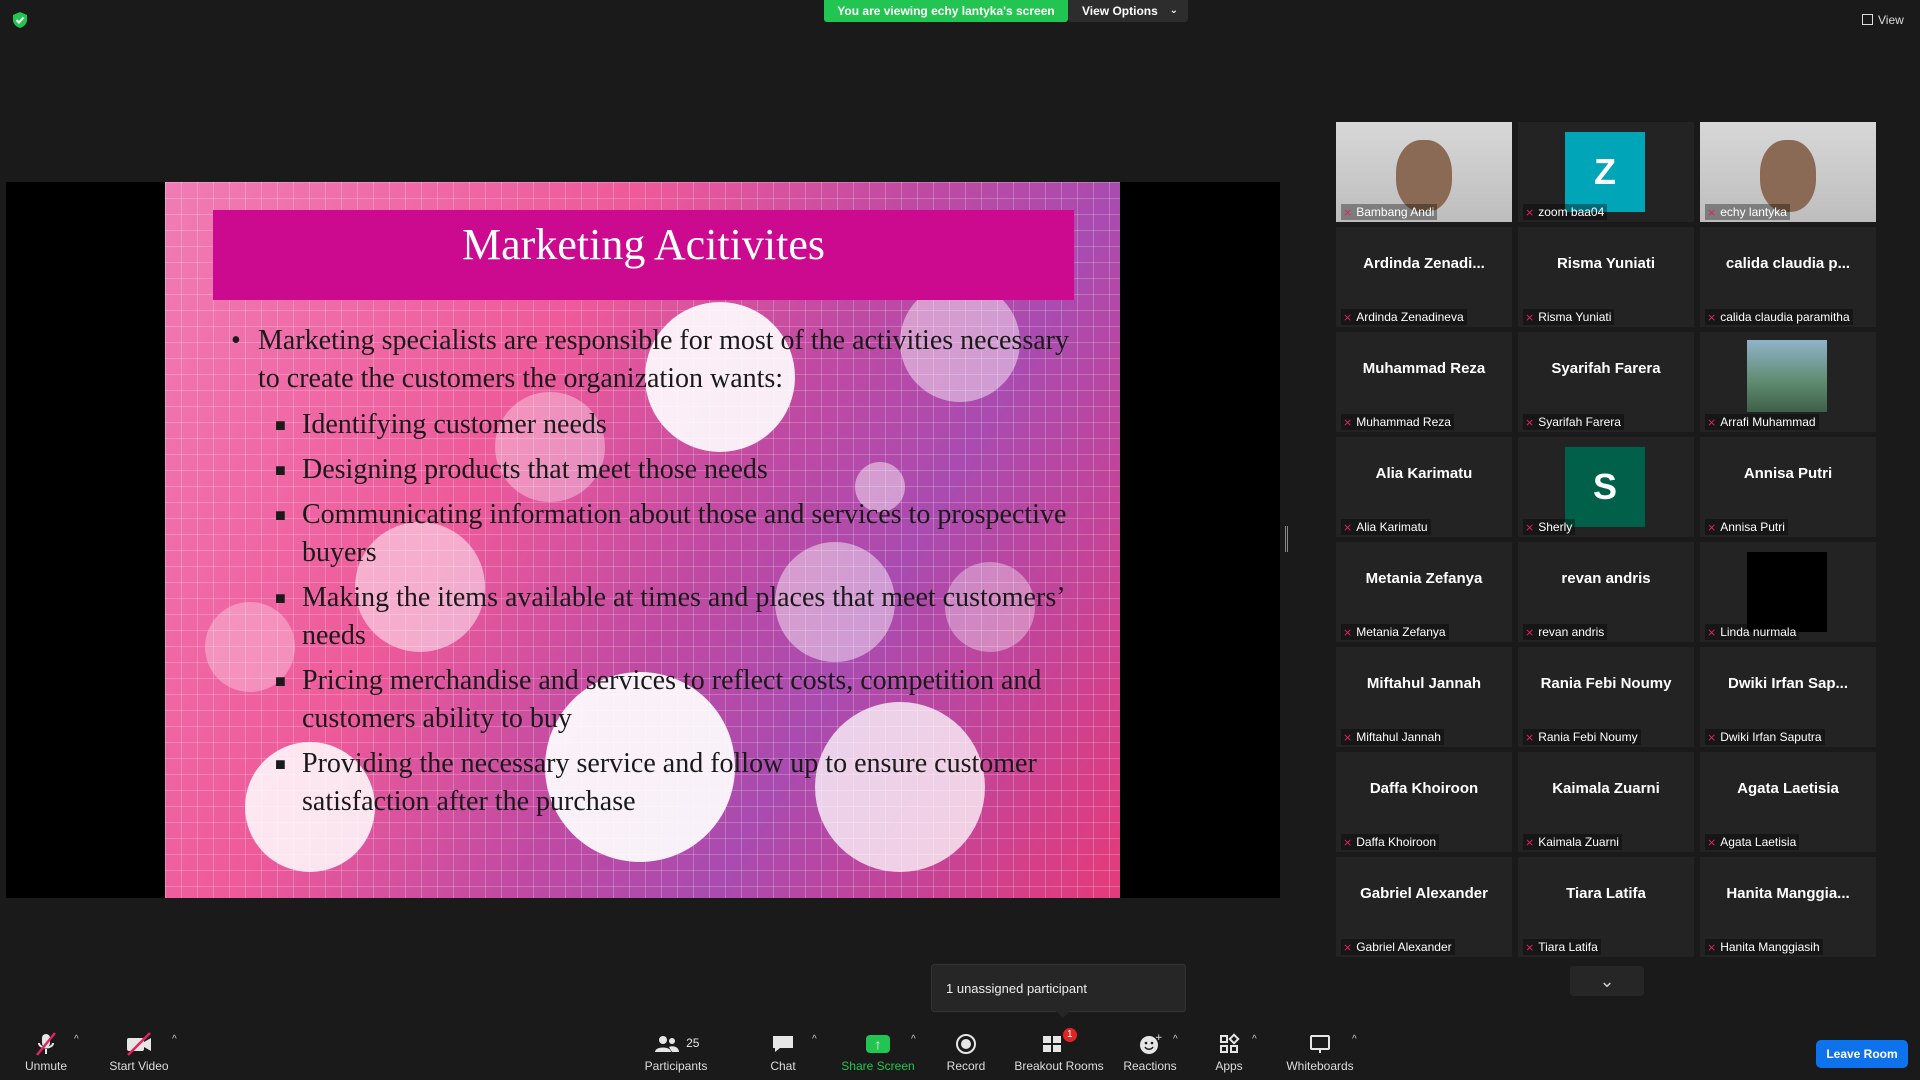 This screenshot has height=1080, width=1920. I want to click on participant-display-name: Daffa Khoiroon, so click(1424, 788).